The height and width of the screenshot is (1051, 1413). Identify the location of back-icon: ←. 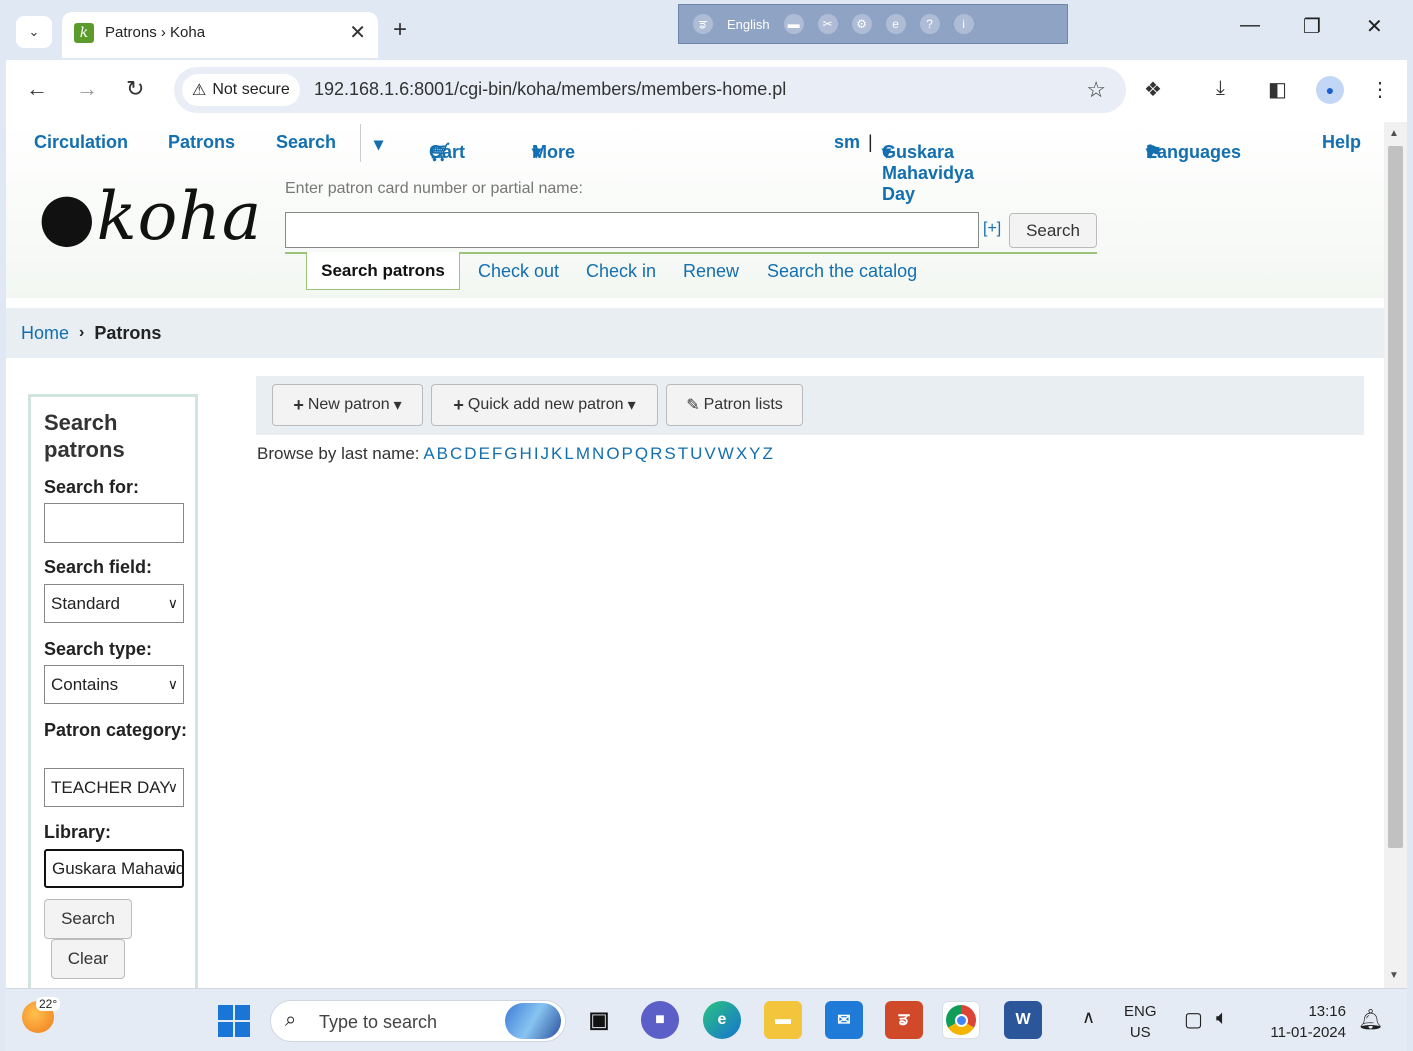
(37, 89).